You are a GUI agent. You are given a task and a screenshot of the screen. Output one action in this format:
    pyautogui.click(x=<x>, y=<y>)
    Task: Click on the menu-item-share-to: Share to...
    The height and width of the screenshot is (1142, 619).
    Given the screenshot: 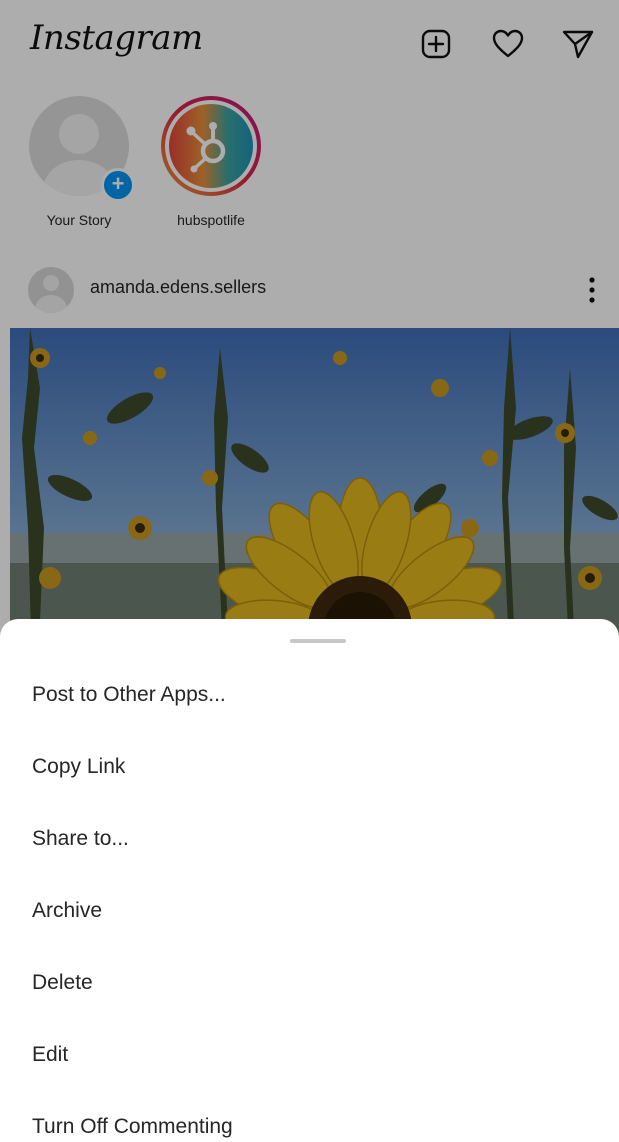 What is the action you would take?
    pyautogui.click(x=309, y=841)
    